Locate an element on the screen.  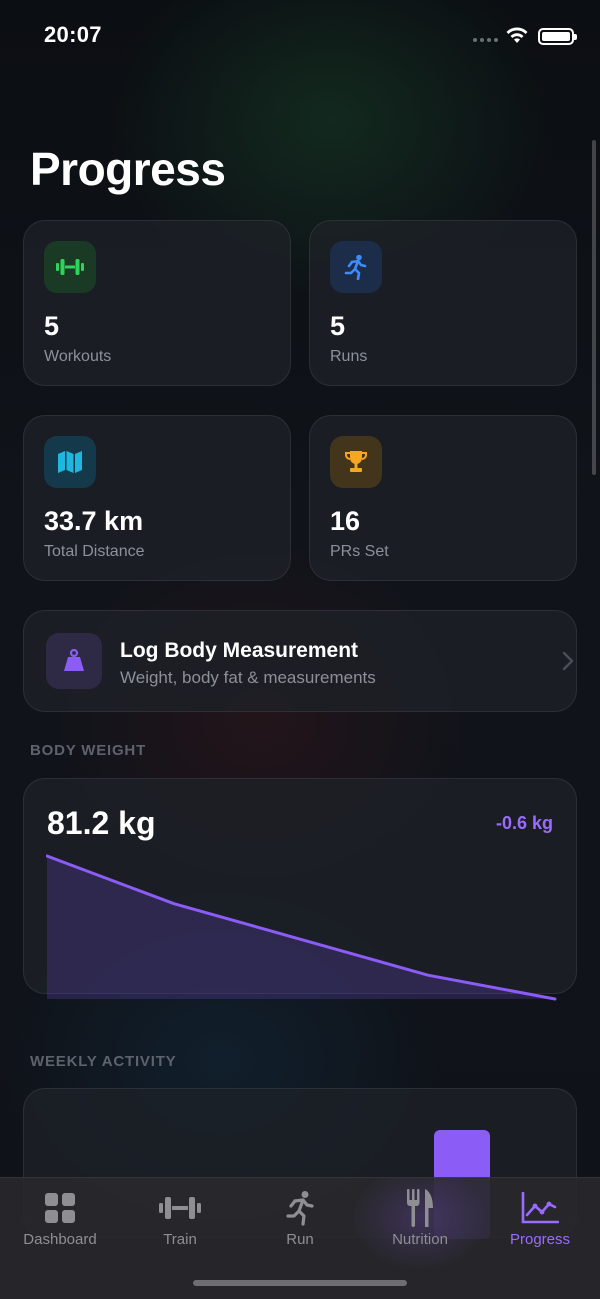
tab-label: Dashboard is located at coordinates (60, 1239).